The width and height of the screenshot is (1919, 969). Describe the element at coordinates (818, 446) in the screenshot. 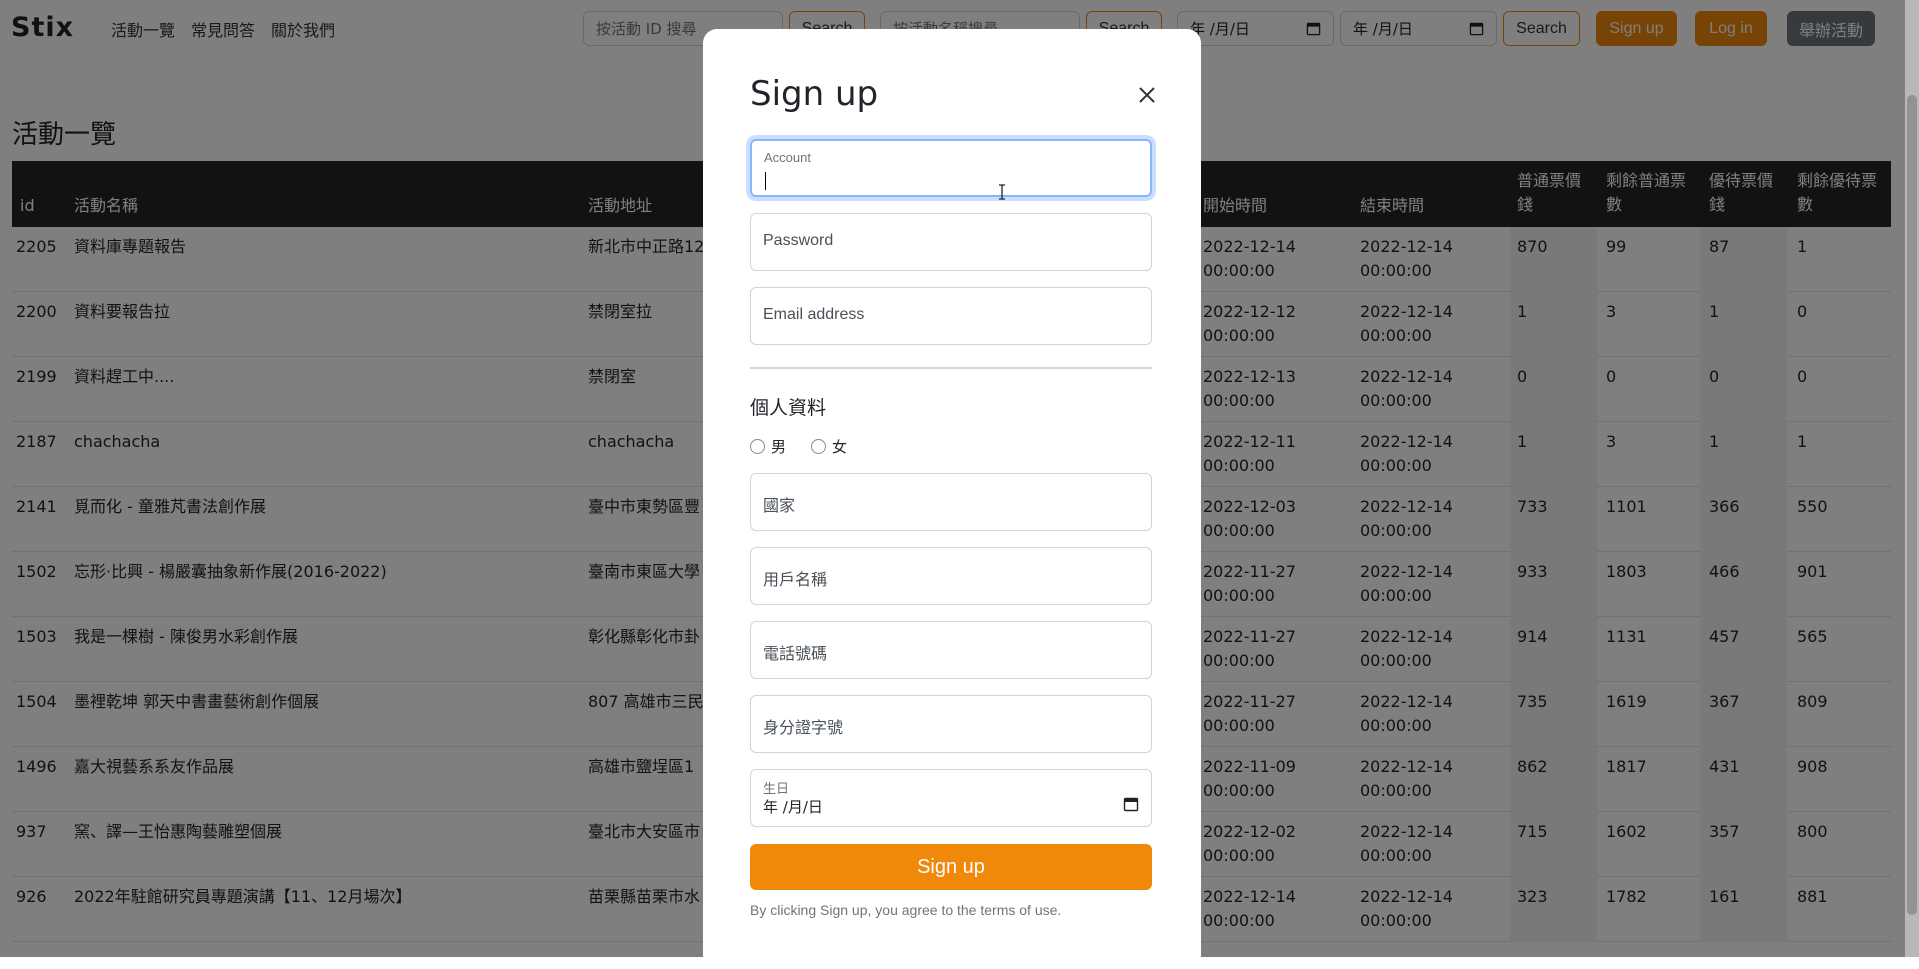

I see `radio-female` at that location.